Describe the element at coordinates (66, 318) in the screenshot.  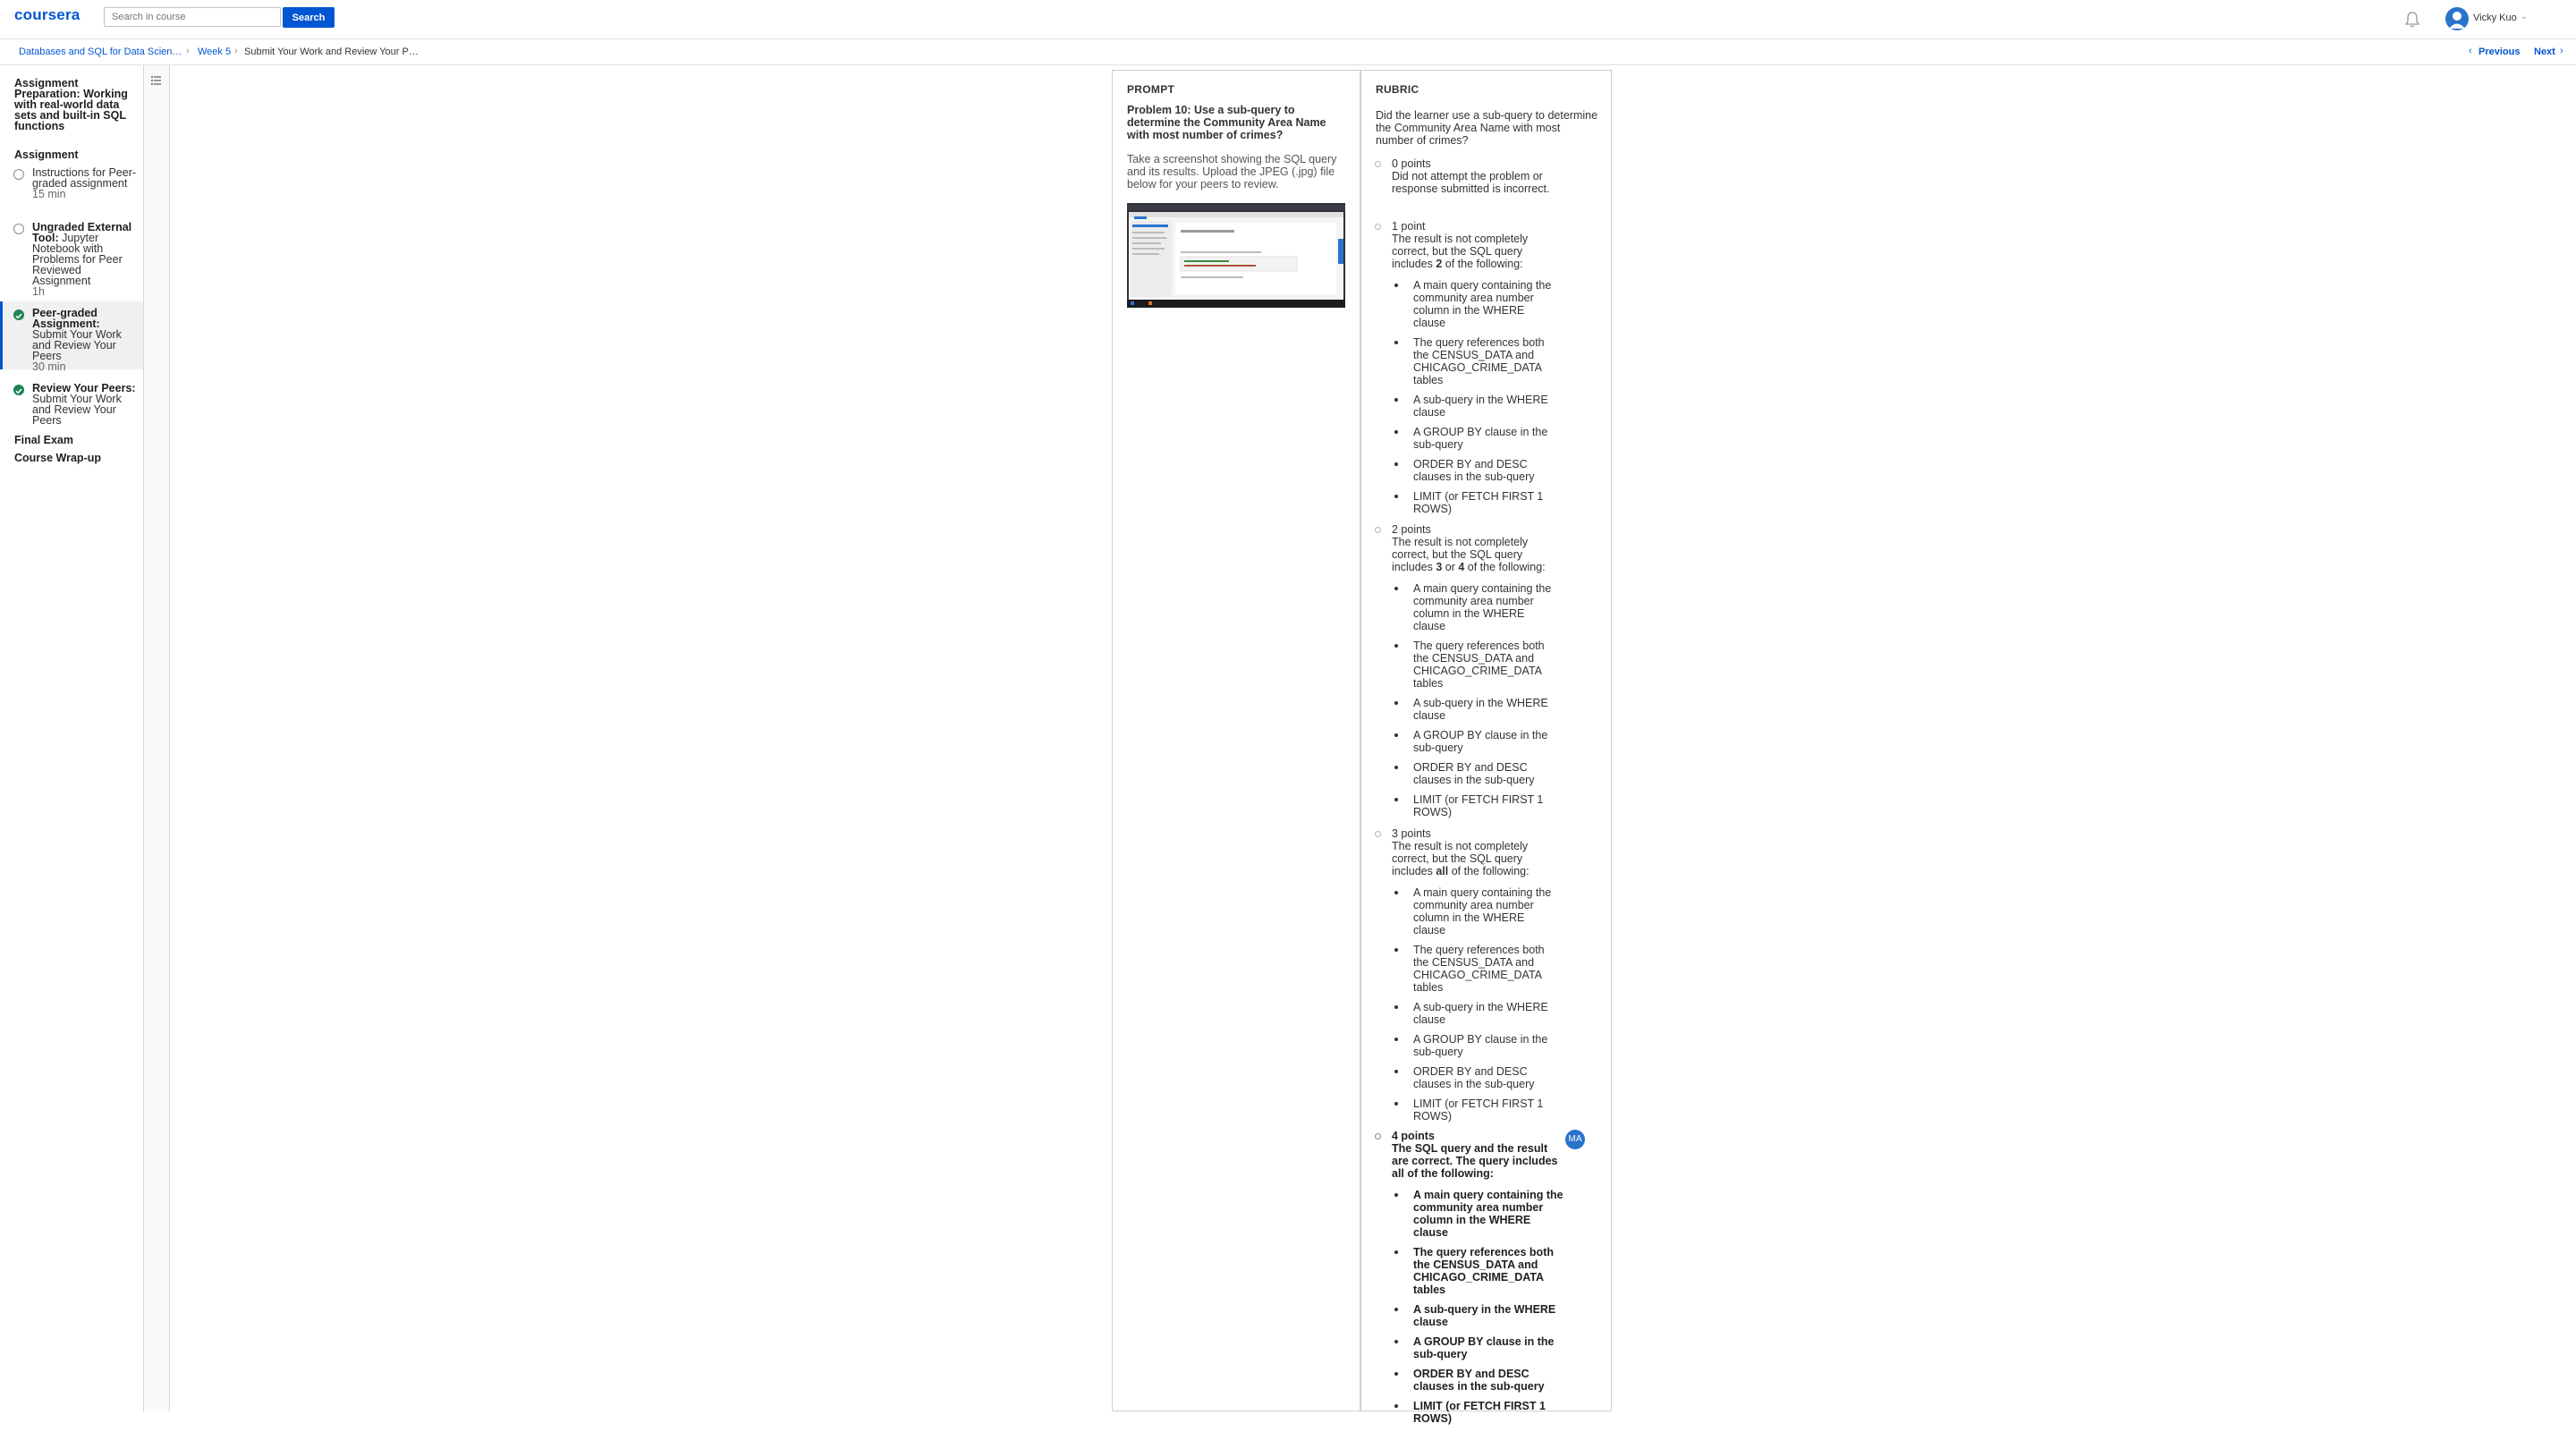
I see `sidebar-item-type: Peer-graded Assignment:` at that location.